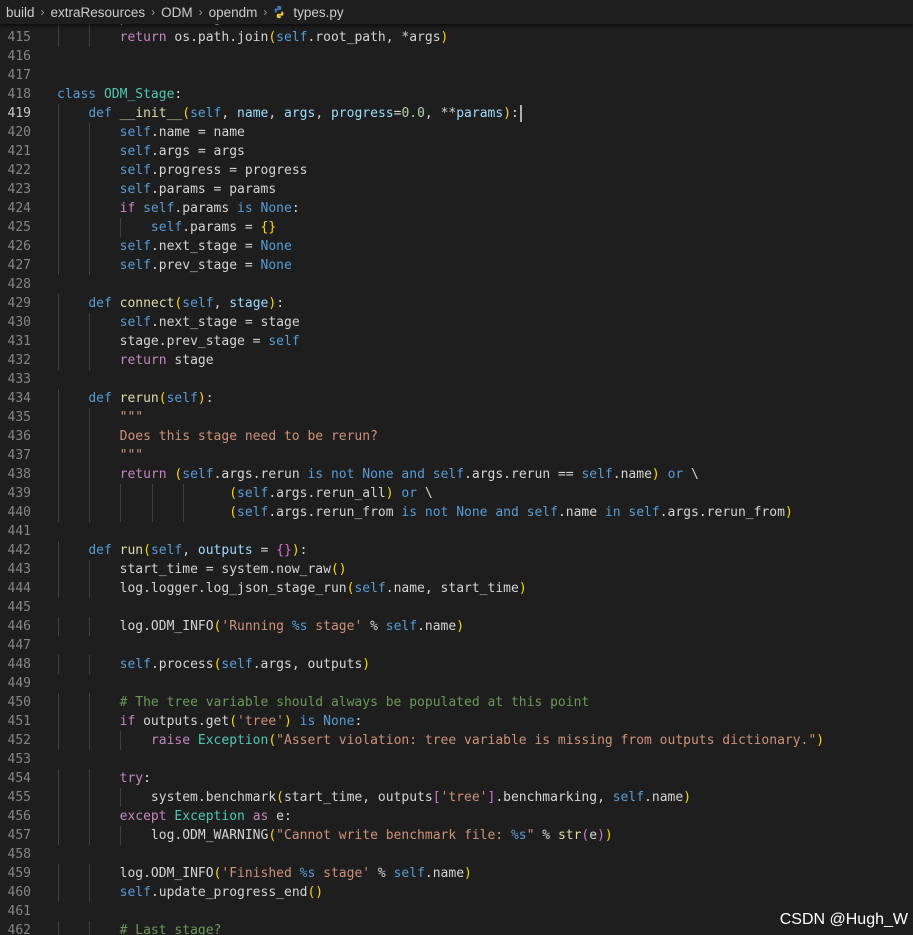 The height and width of the screenshot is (935, 913). Describe the element at coordinates (456, 170) in the screenshot. I see `code-line: 422 self.progress = progress` at that location.